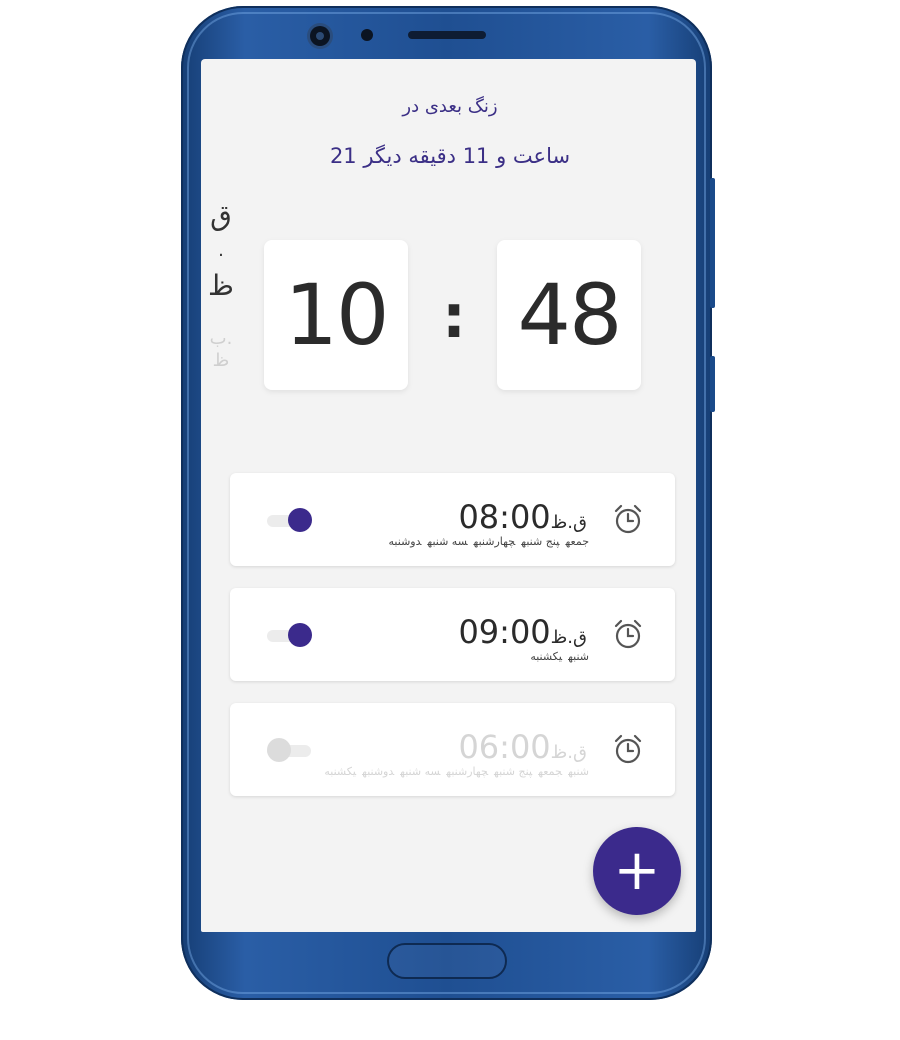 The width and height of the screenshot is (900, 1040). I want to click on pm-indicator: ب., so click(221, 339).